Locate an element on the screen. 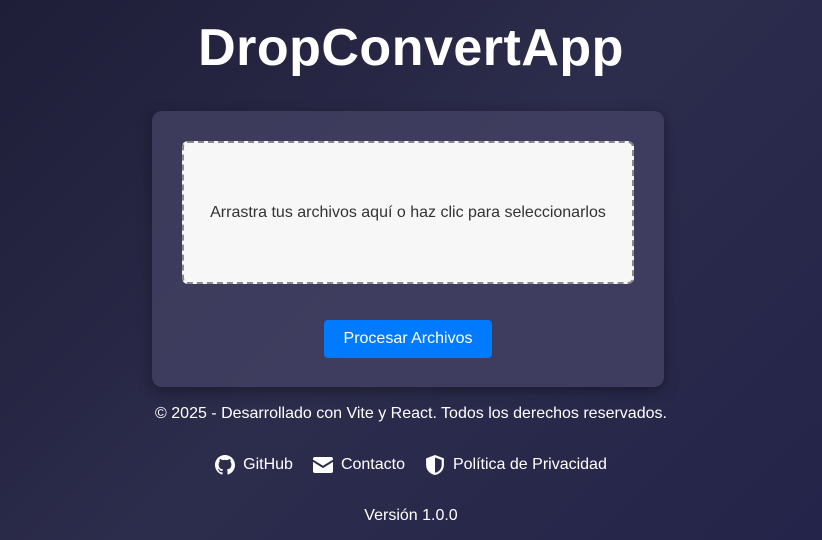  privacy-policy-link: Política de Privacidad is located at coordinates (516, 465).